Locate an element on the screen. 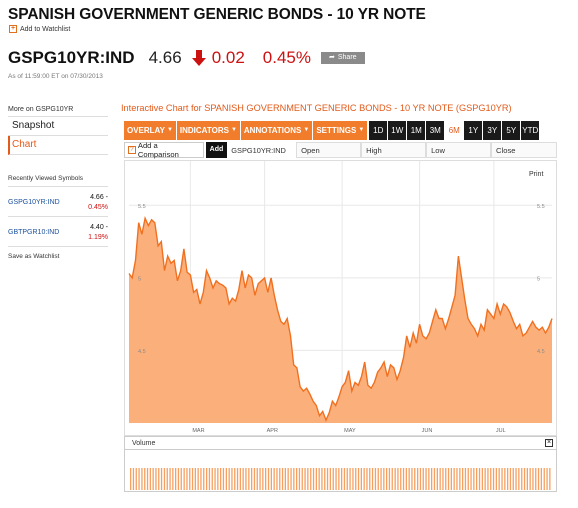 Image resolution: width=578 pixels, height=508 pixels. ticker-symbol: GSPG10YR:IND is located at coordinates (71, 57).